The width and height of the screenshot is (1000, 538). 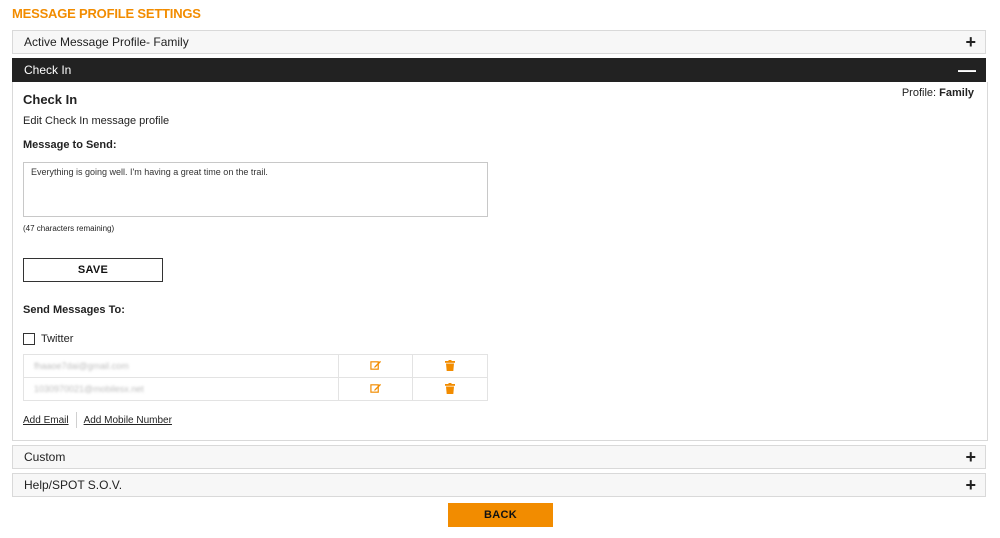 I want to click on contact-address-text: fhaaoe7dai@gmail.com, so click(x=81, y=366).